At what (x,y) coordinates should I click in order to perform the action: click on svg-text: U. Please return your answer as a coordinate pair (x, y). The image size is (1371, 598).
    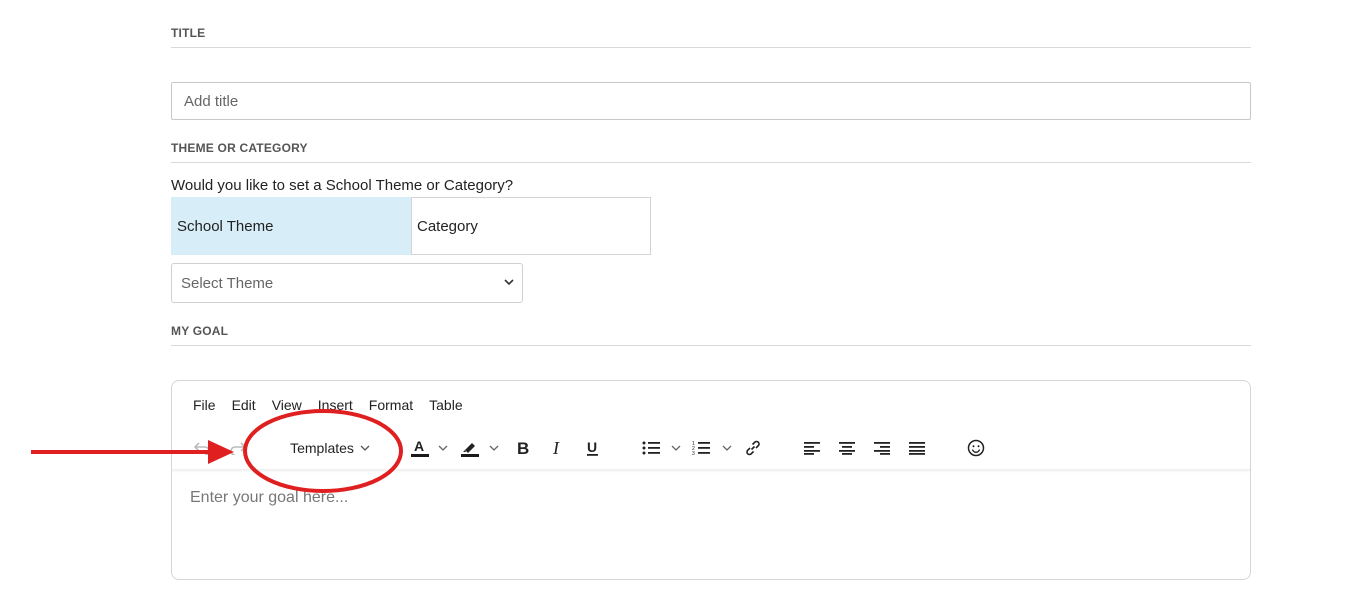
    Looking at the image, I should click on (592, 447).